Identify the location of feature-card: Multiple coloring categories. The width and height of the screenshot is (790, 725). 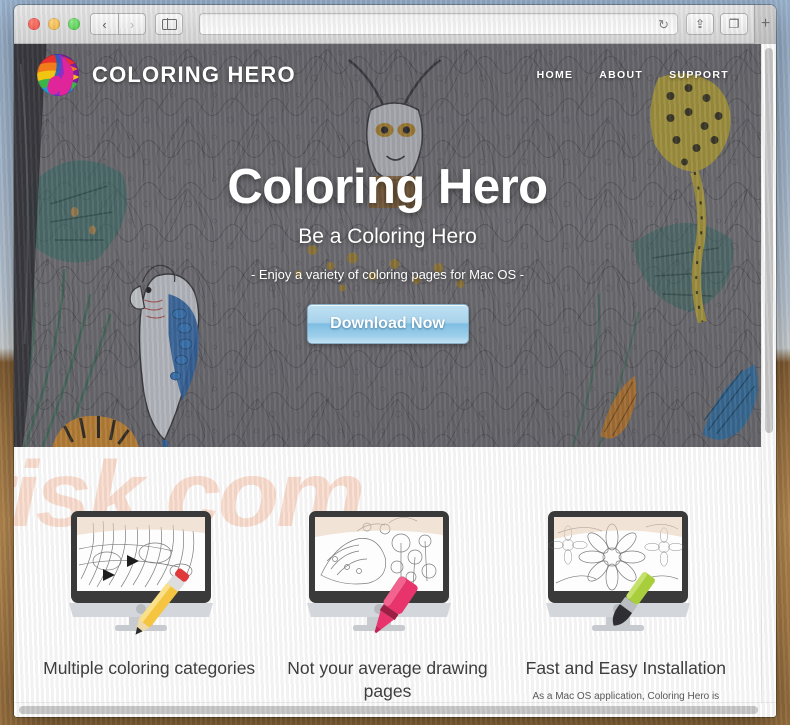
(149, 605).